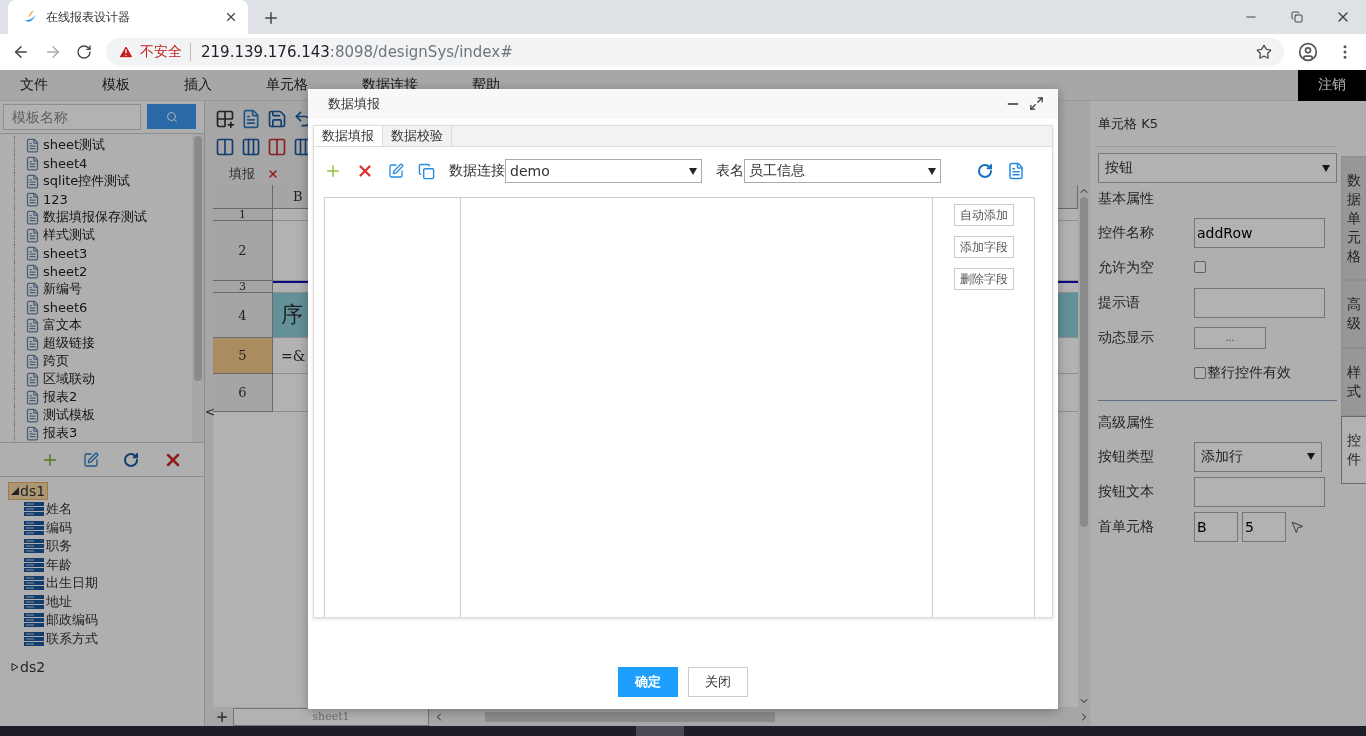 Image resolution: width=1366 pixels, height=736 pixels. What do you see at coordinates (210, 412) in the screenshot?
I see `collapse-handle: <` at bounding box center [210, 412].